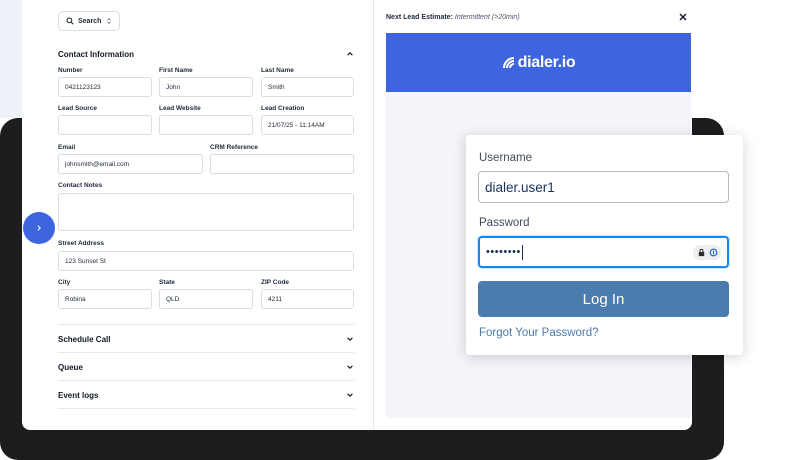 The height and width of the screenshot is (460, 790). I want to click on lead-creation-label: Lead Creation, so click(283, 108).